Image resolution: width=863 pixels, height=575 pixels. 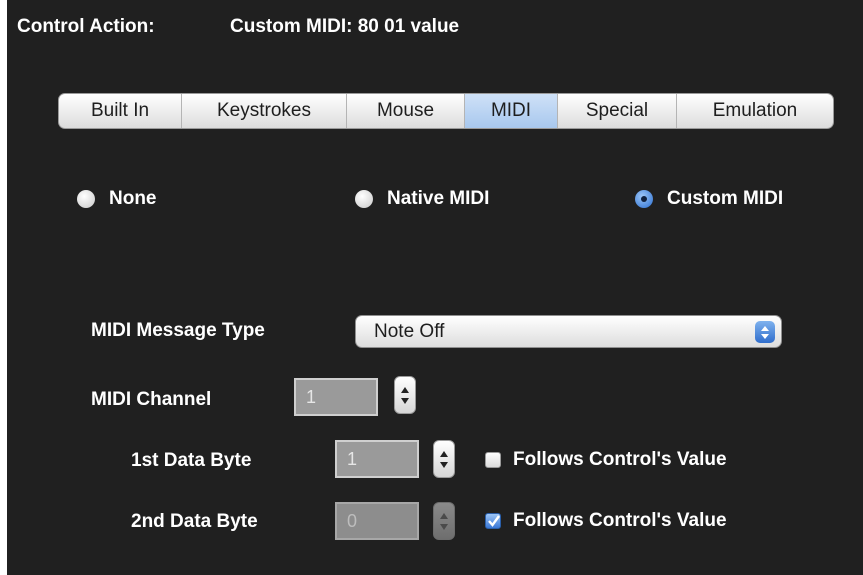 I want to click on radio-native-midi: Native MIDI, so click(x=422, y=199).